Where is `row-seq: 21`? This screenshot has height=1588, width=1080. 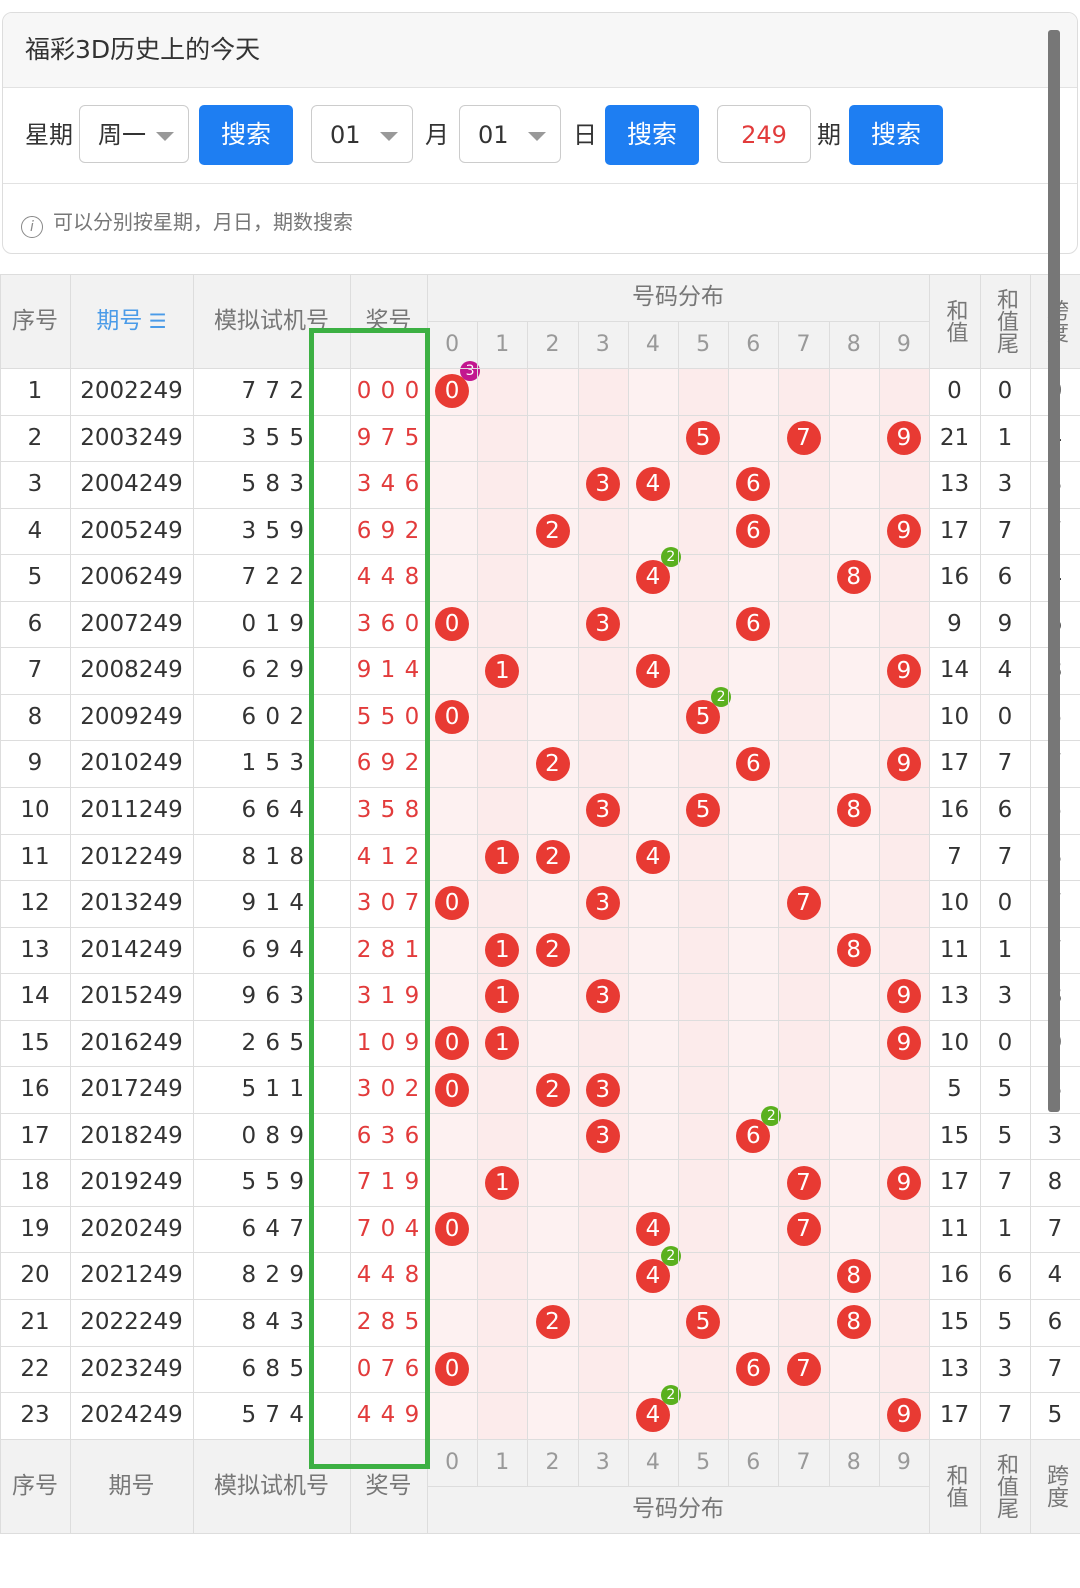
row-seq: 21 is located at coordinates (35, 1322).